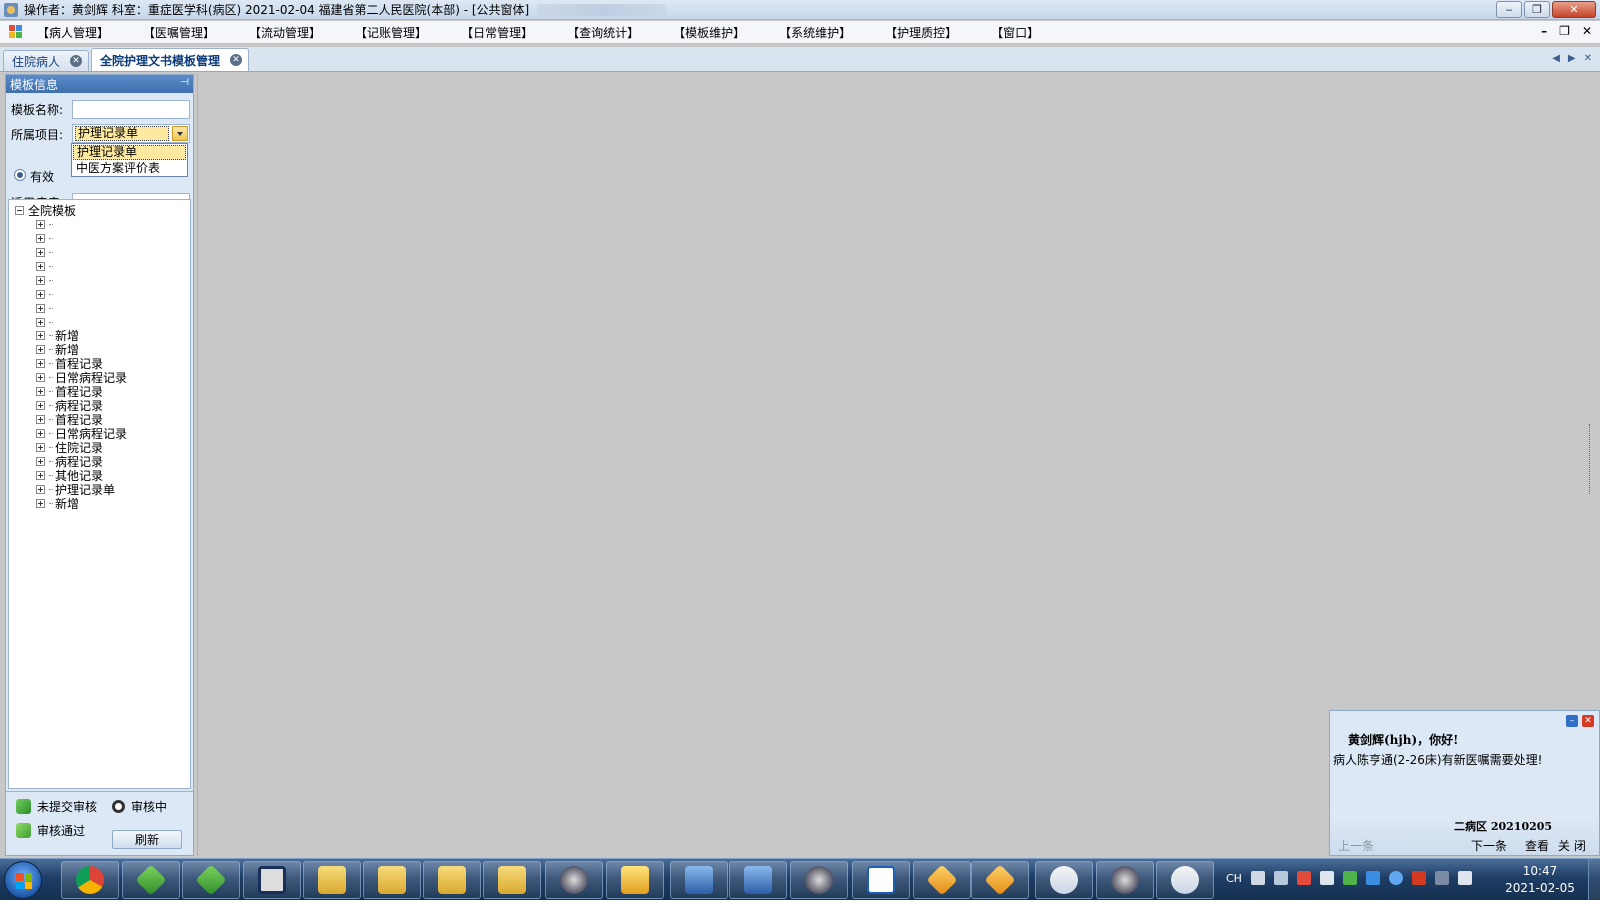 The height and width of the screenshot is (900, 1600). What do you see at coordinates (881, 880) in the screenshot?
I see `taskbar-yen-app` at bounding box center [881, 880].